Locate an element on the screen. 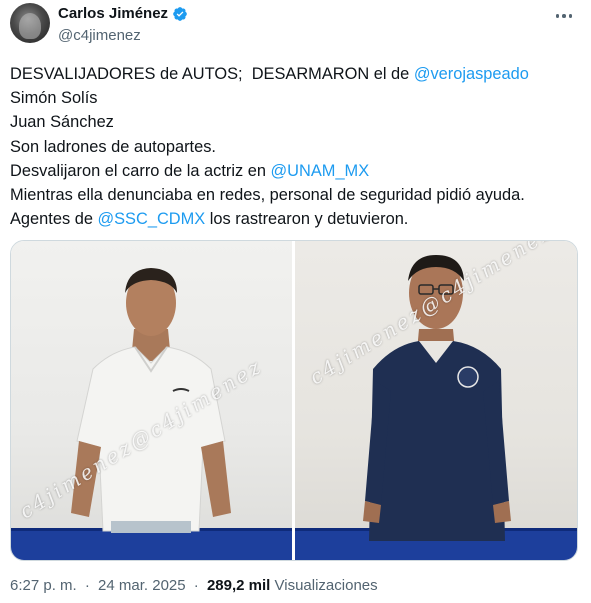  mention-link: @verojaspeado is located at coordinates (471, 74).